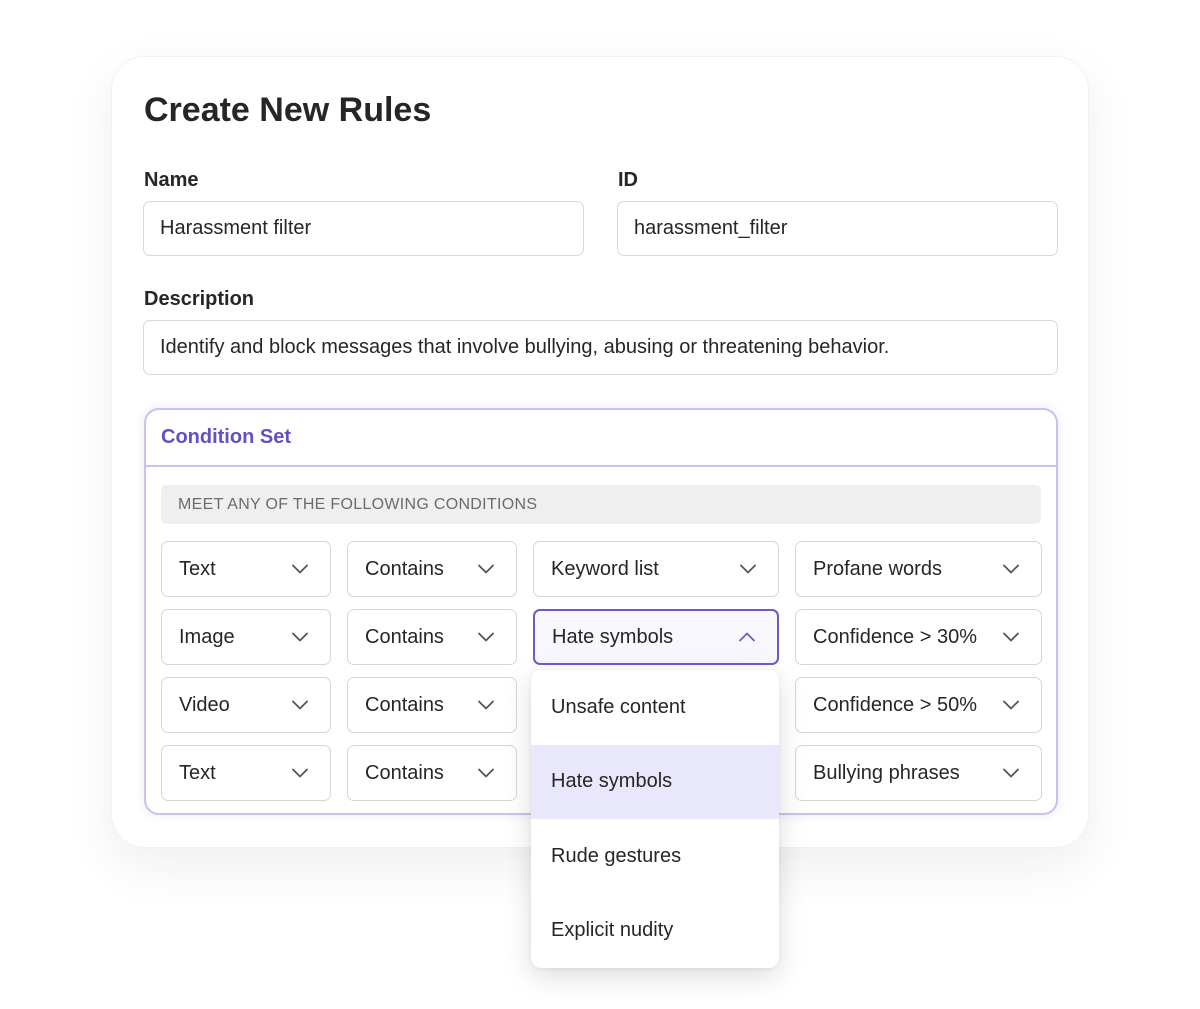 The height and width of the screenshot is (1009, 1200). I want to click on description-label: Description, so click(199, 299).